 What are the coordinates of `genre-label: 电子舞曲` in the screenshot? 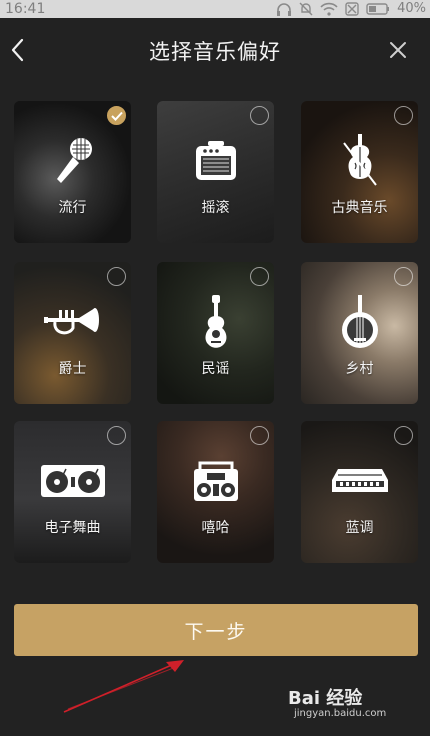 It's located at (72, 528).